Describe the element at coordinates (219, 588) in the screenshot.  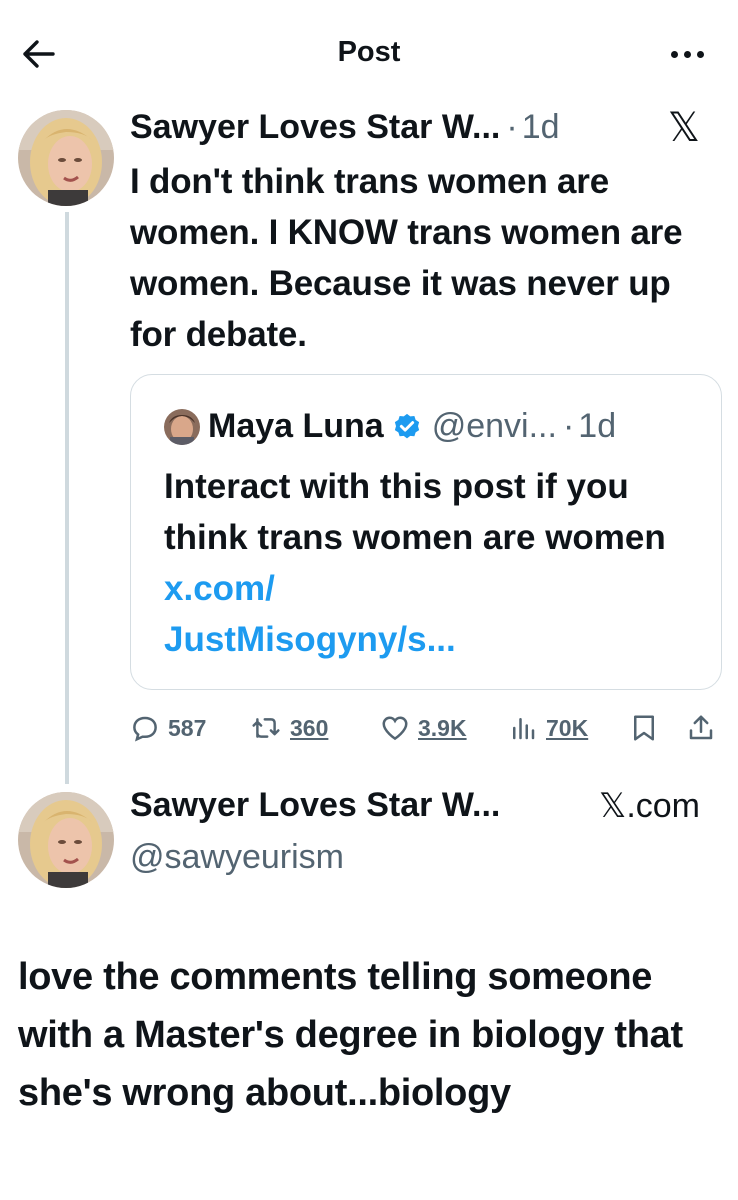
I see `quote-link-1: x.com/` at that location.